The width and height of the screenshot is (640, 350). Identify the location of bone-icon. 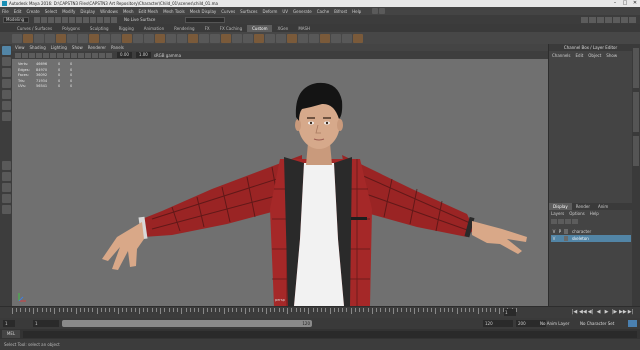
(105, 38).